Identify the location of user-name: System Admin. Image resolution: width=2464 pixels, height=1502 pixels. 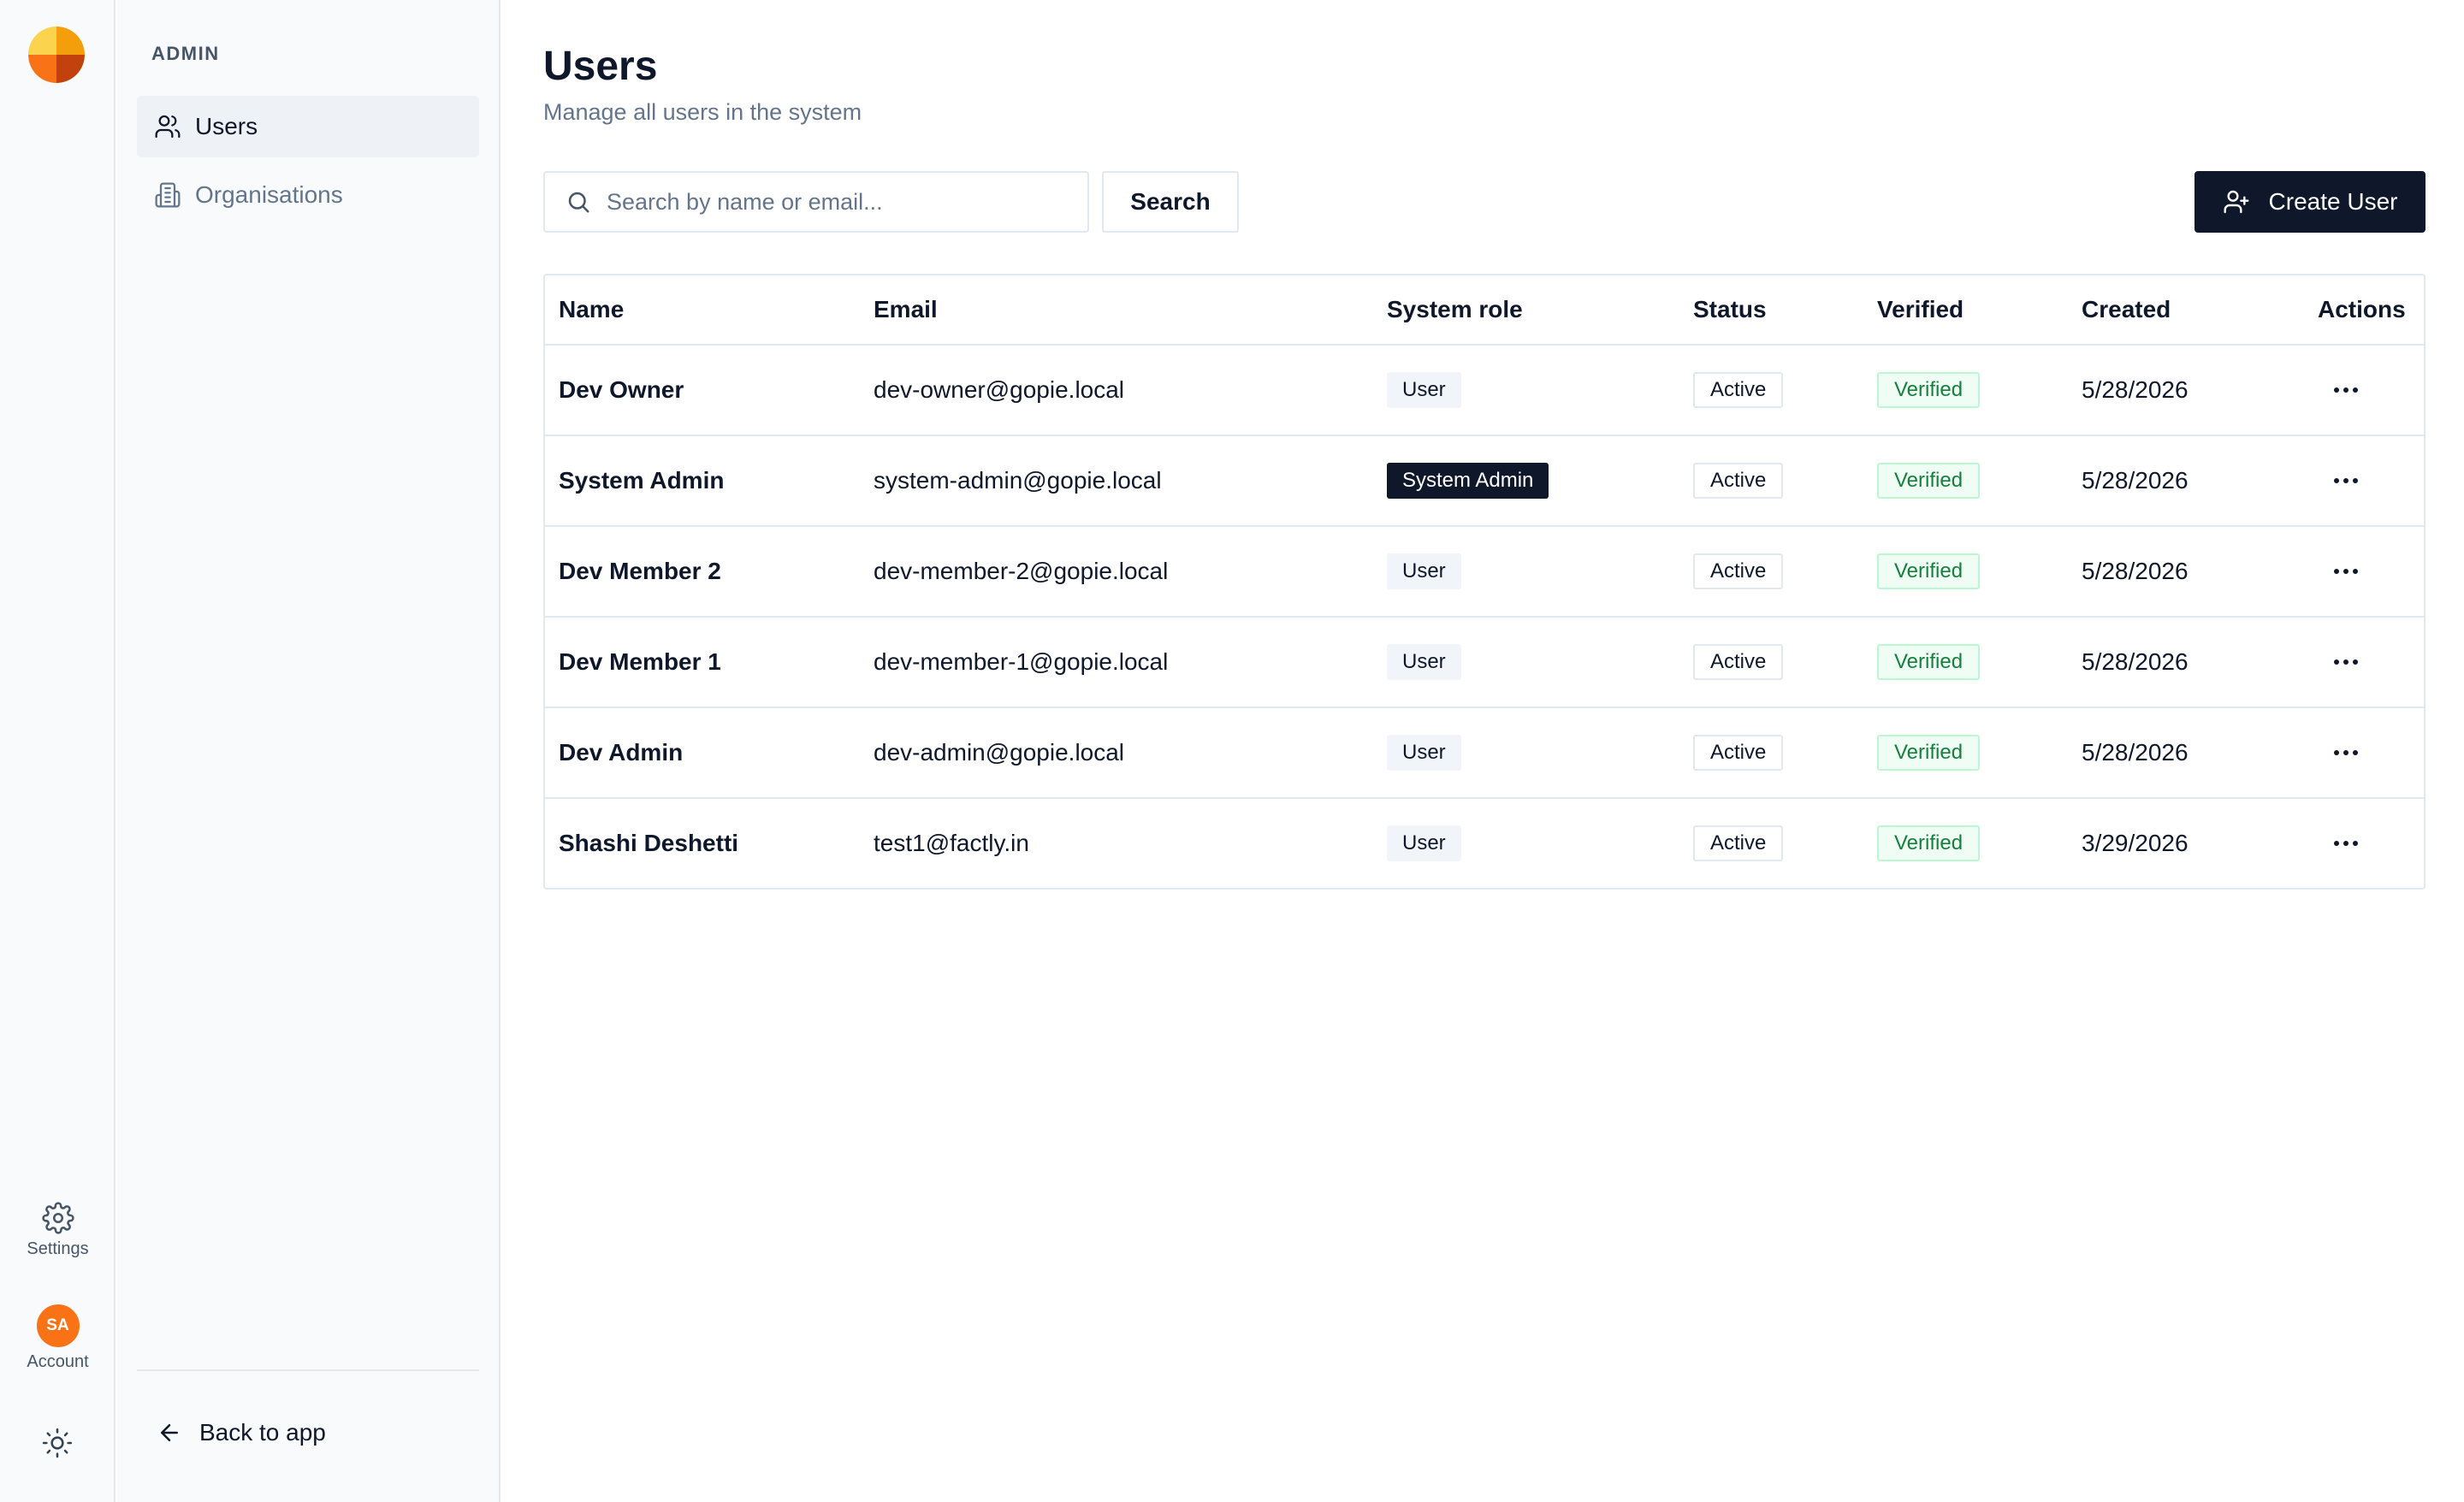
(642, 480).